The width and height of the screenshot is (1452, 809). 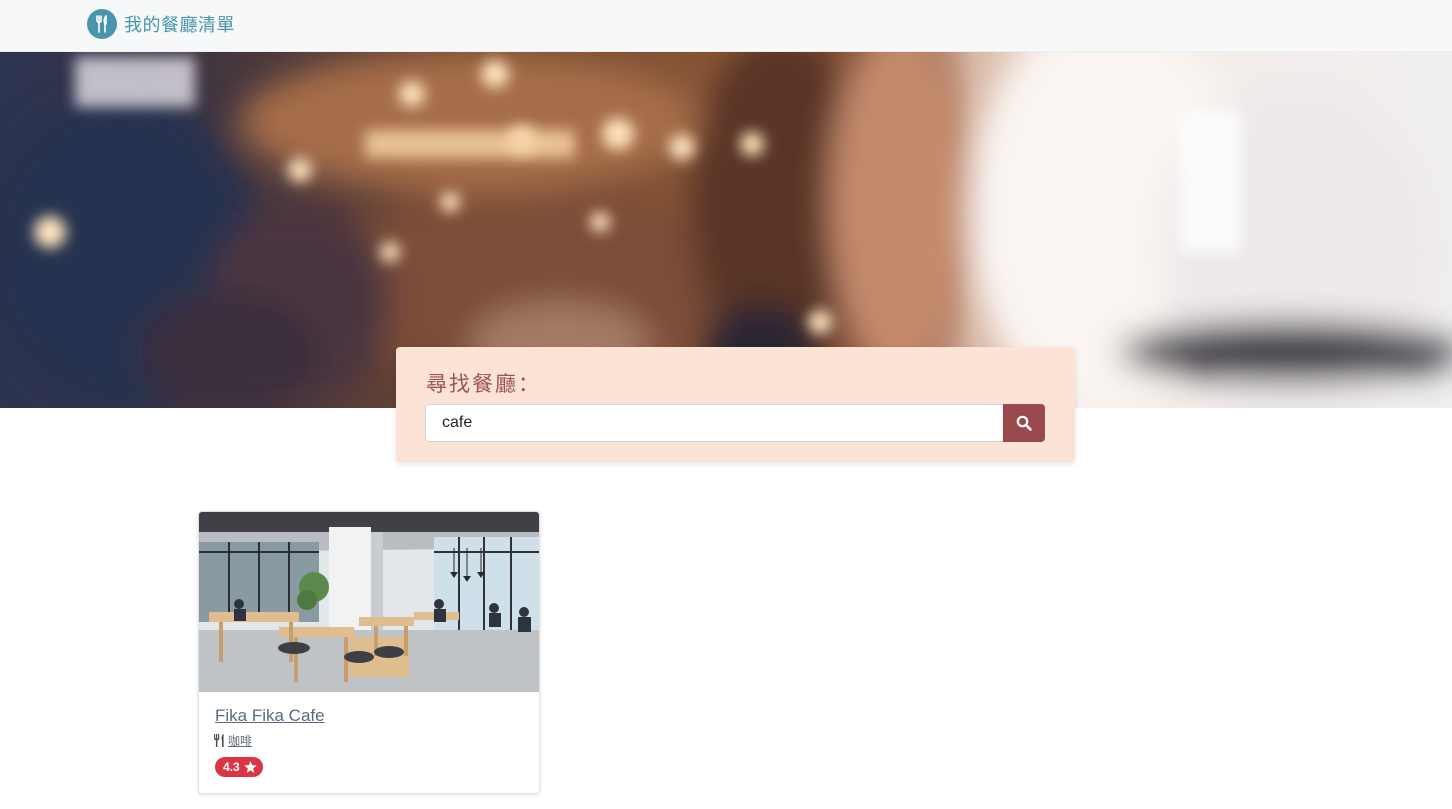 I want to click on restaurant-photo, so click(x=369, y=602).